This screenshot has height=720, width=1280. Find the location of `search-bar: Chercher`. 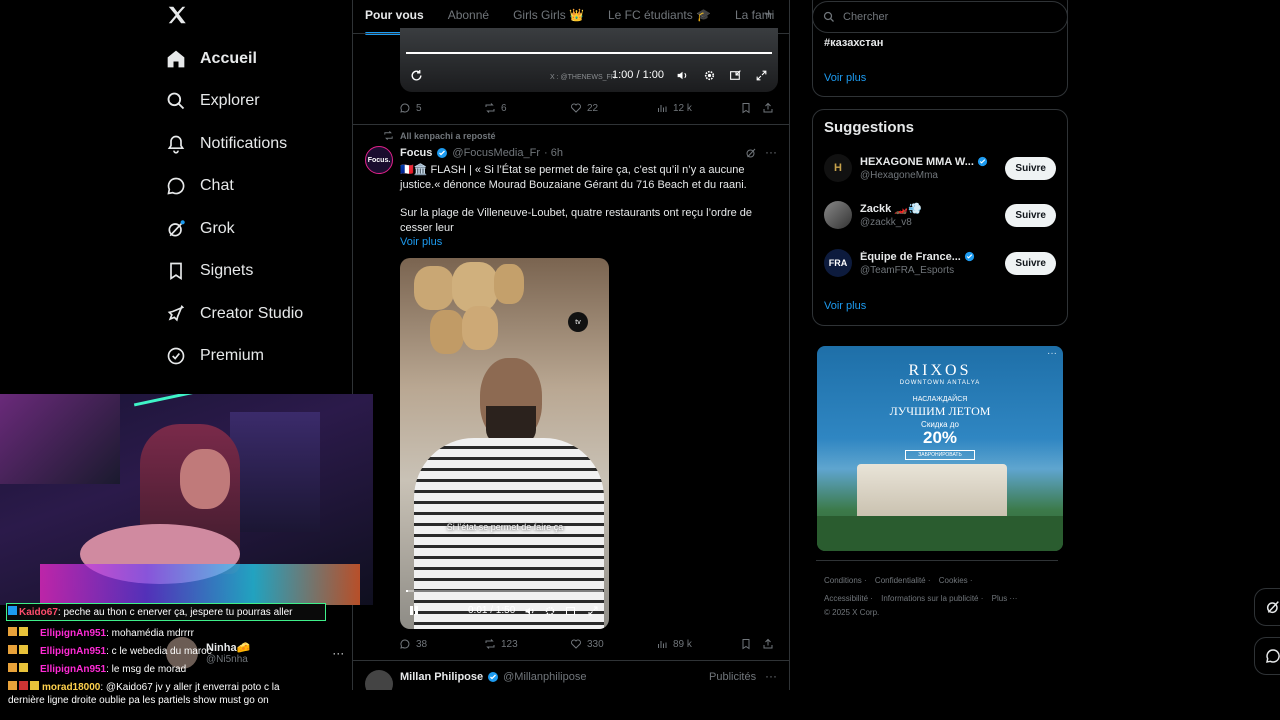

search-bar: Chercher is located at coordinates (940, 17).